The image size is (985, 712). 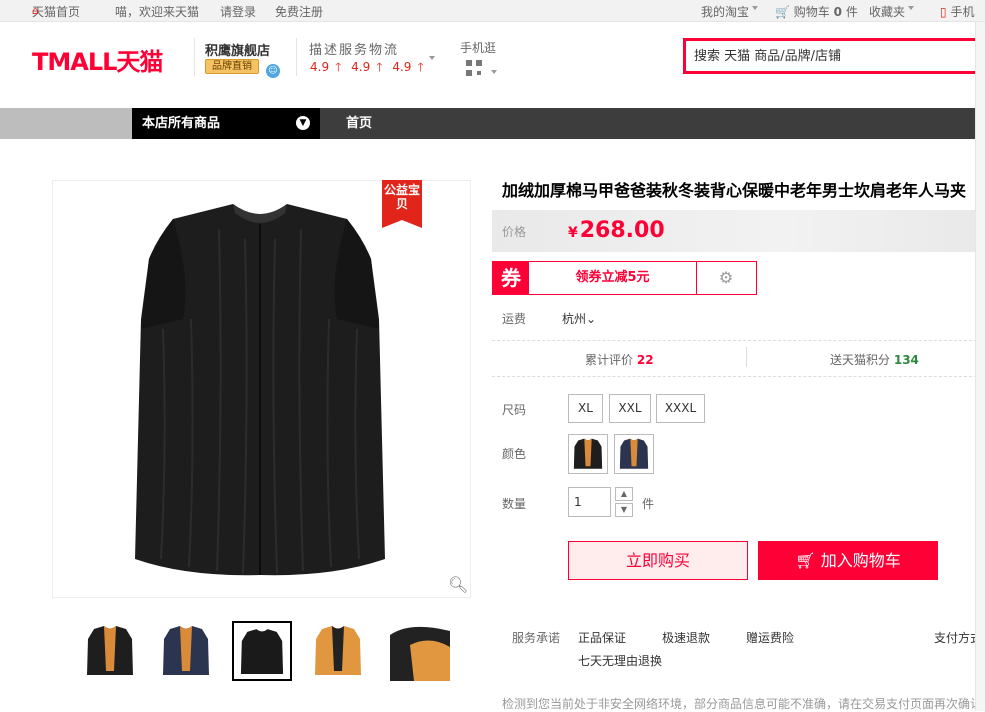 I want to click on my-taobao-link: 我的淘宝, so click(x=730, y=11).